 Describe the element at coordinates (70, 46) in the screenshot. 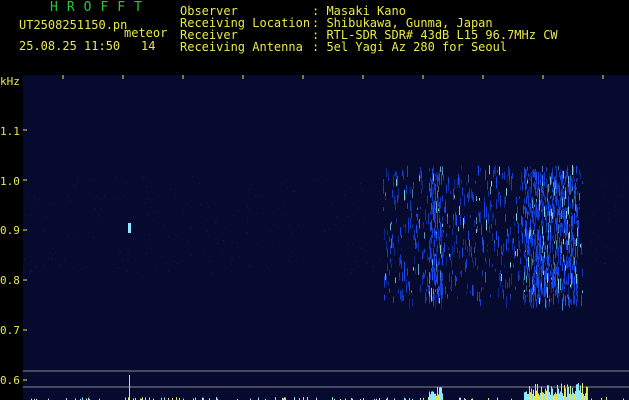

I see `date-time: 25.08.25 11:50` at that location.